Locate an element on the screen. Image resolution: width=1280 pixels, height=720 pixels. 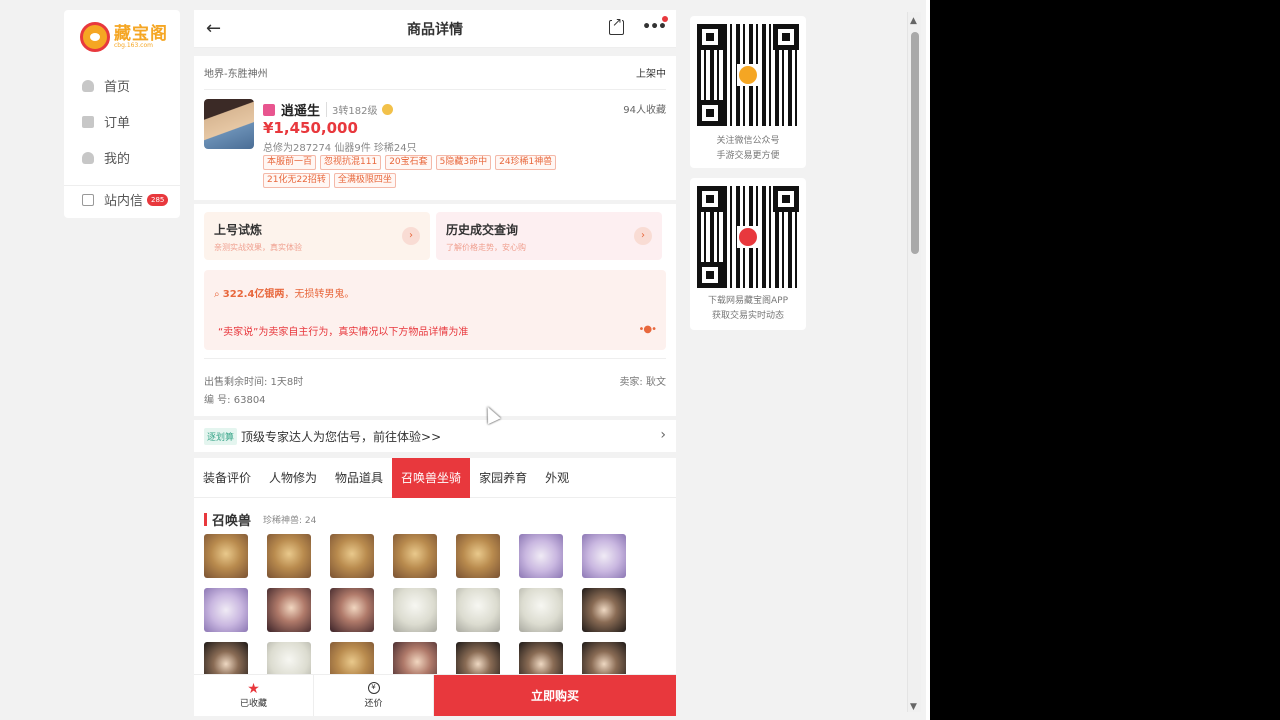
price-history-subtitle: 了解价格走势，安心购 is located at coordinates (486, 247).